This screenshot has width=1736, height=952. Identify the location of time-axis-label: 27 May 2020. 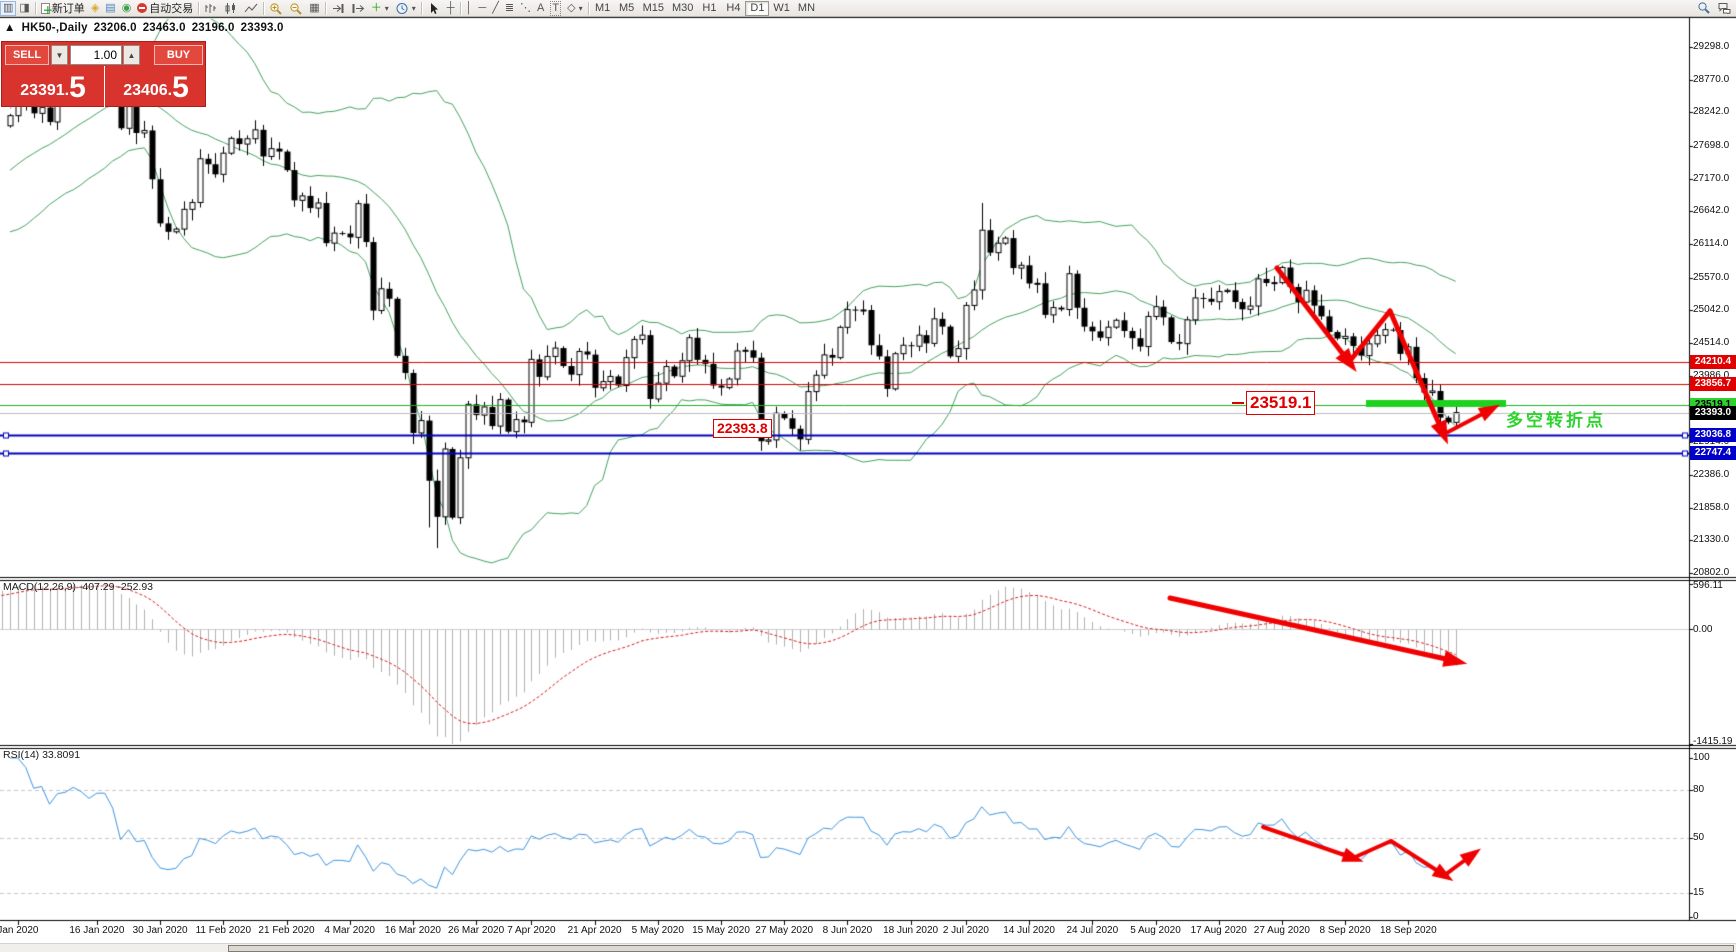
(784, 930).